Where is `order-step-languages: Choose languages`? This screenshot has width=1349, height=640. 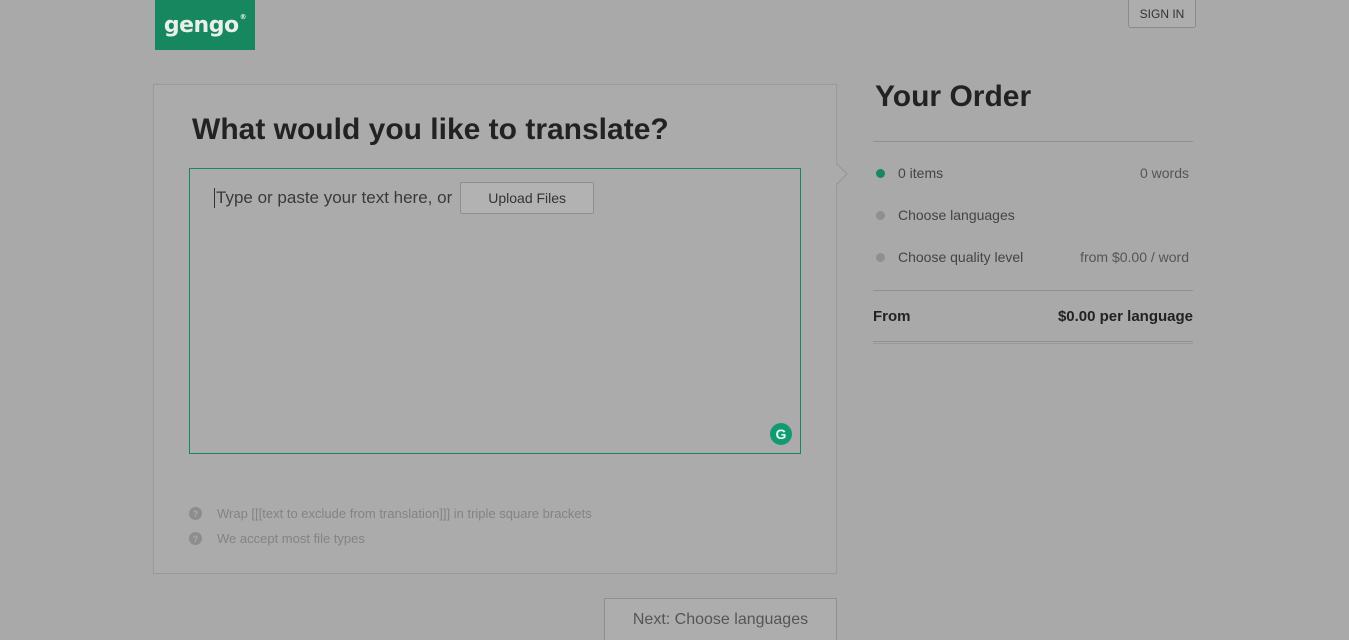
order-step-languages: Choose languages is located at coordinates (1033, 215).